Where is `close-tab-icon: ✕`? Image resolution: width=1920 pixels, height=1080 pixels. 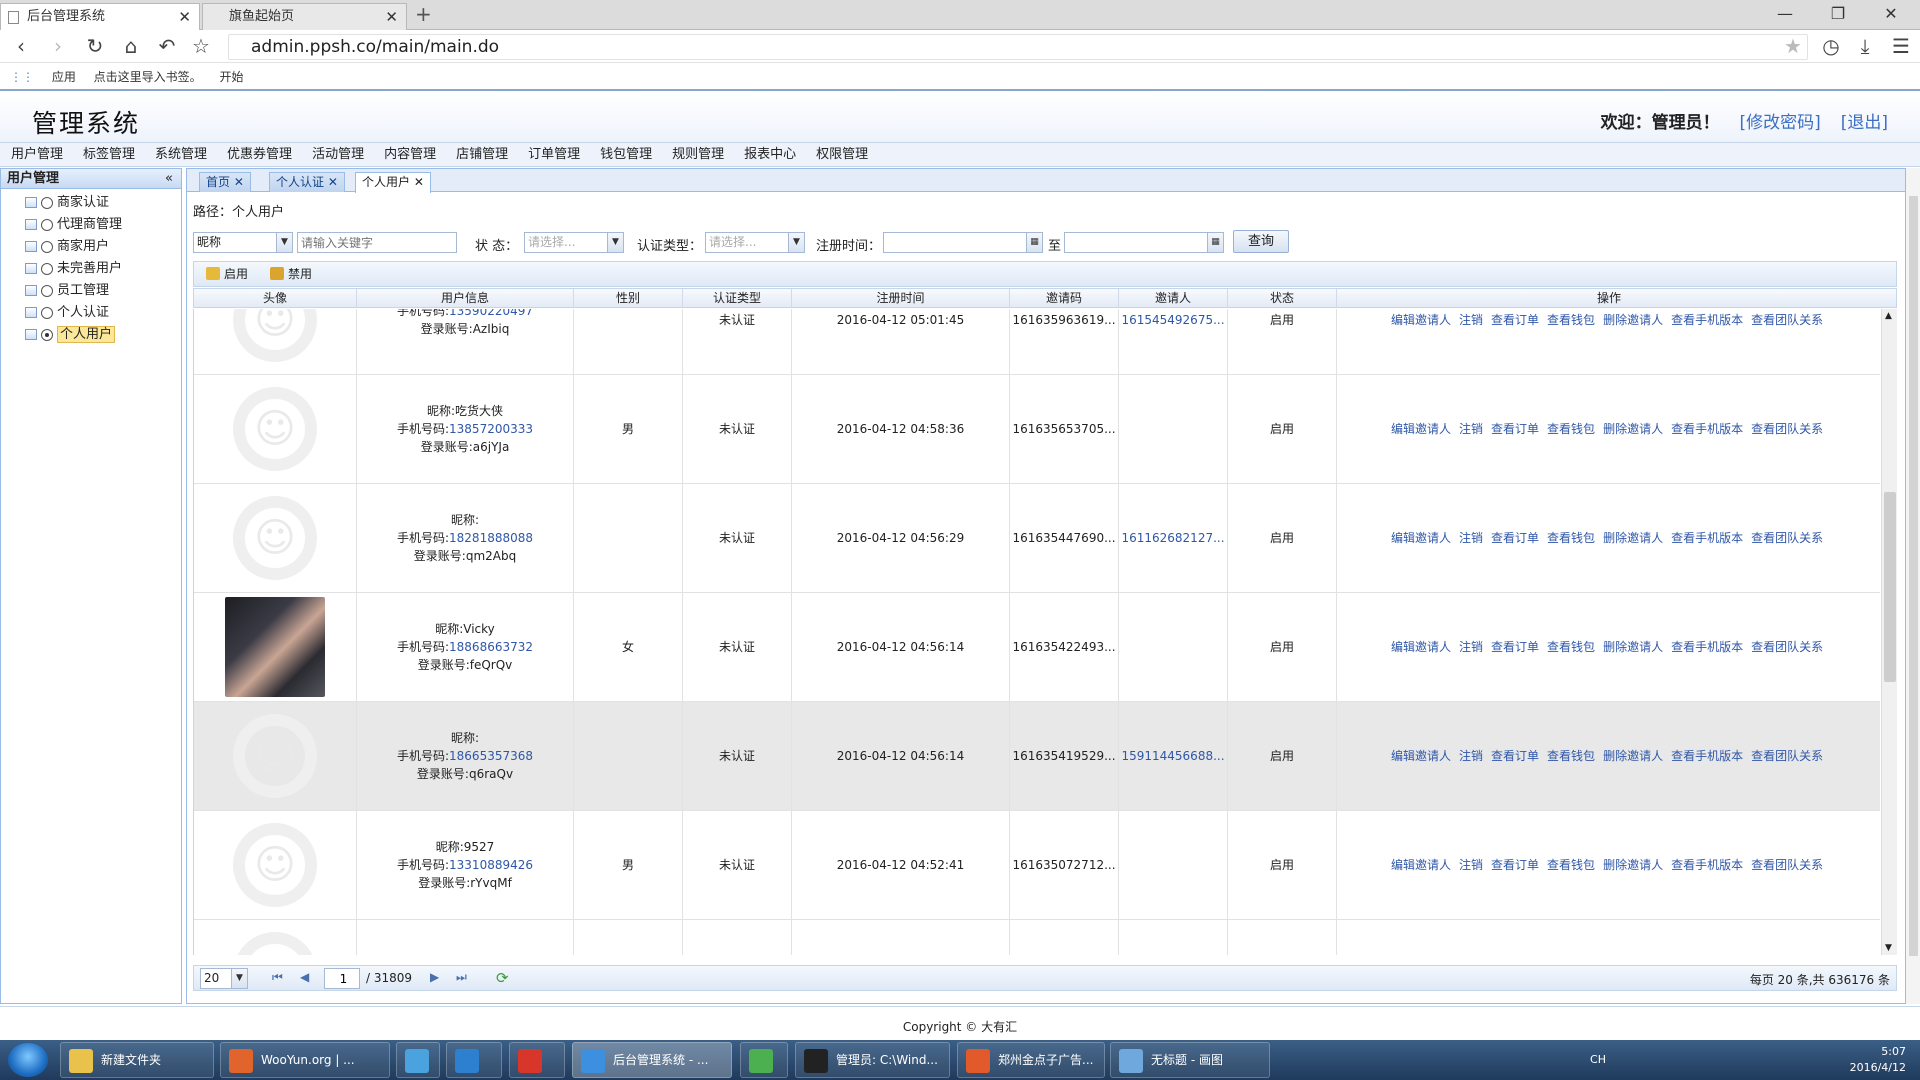 close-tab-icon: ✕ is located at coordinates (391, 17).